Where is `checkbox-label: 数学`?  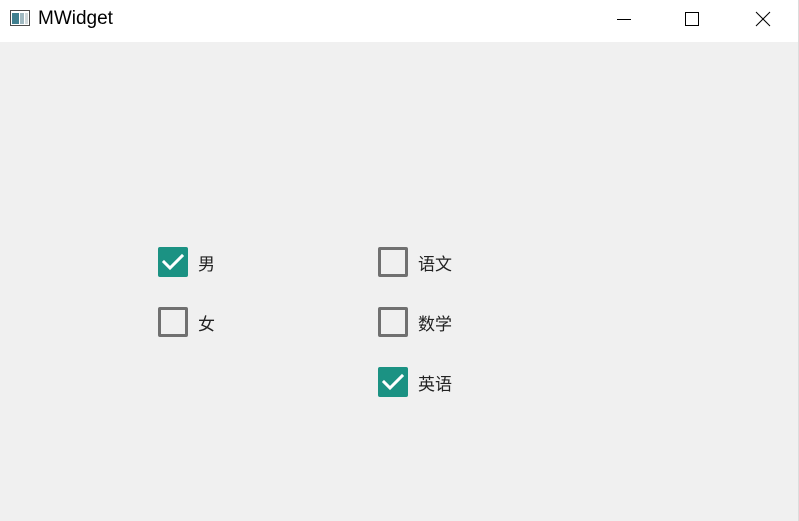
checkbox-label: 数学 is located at coordinates (435, 322).